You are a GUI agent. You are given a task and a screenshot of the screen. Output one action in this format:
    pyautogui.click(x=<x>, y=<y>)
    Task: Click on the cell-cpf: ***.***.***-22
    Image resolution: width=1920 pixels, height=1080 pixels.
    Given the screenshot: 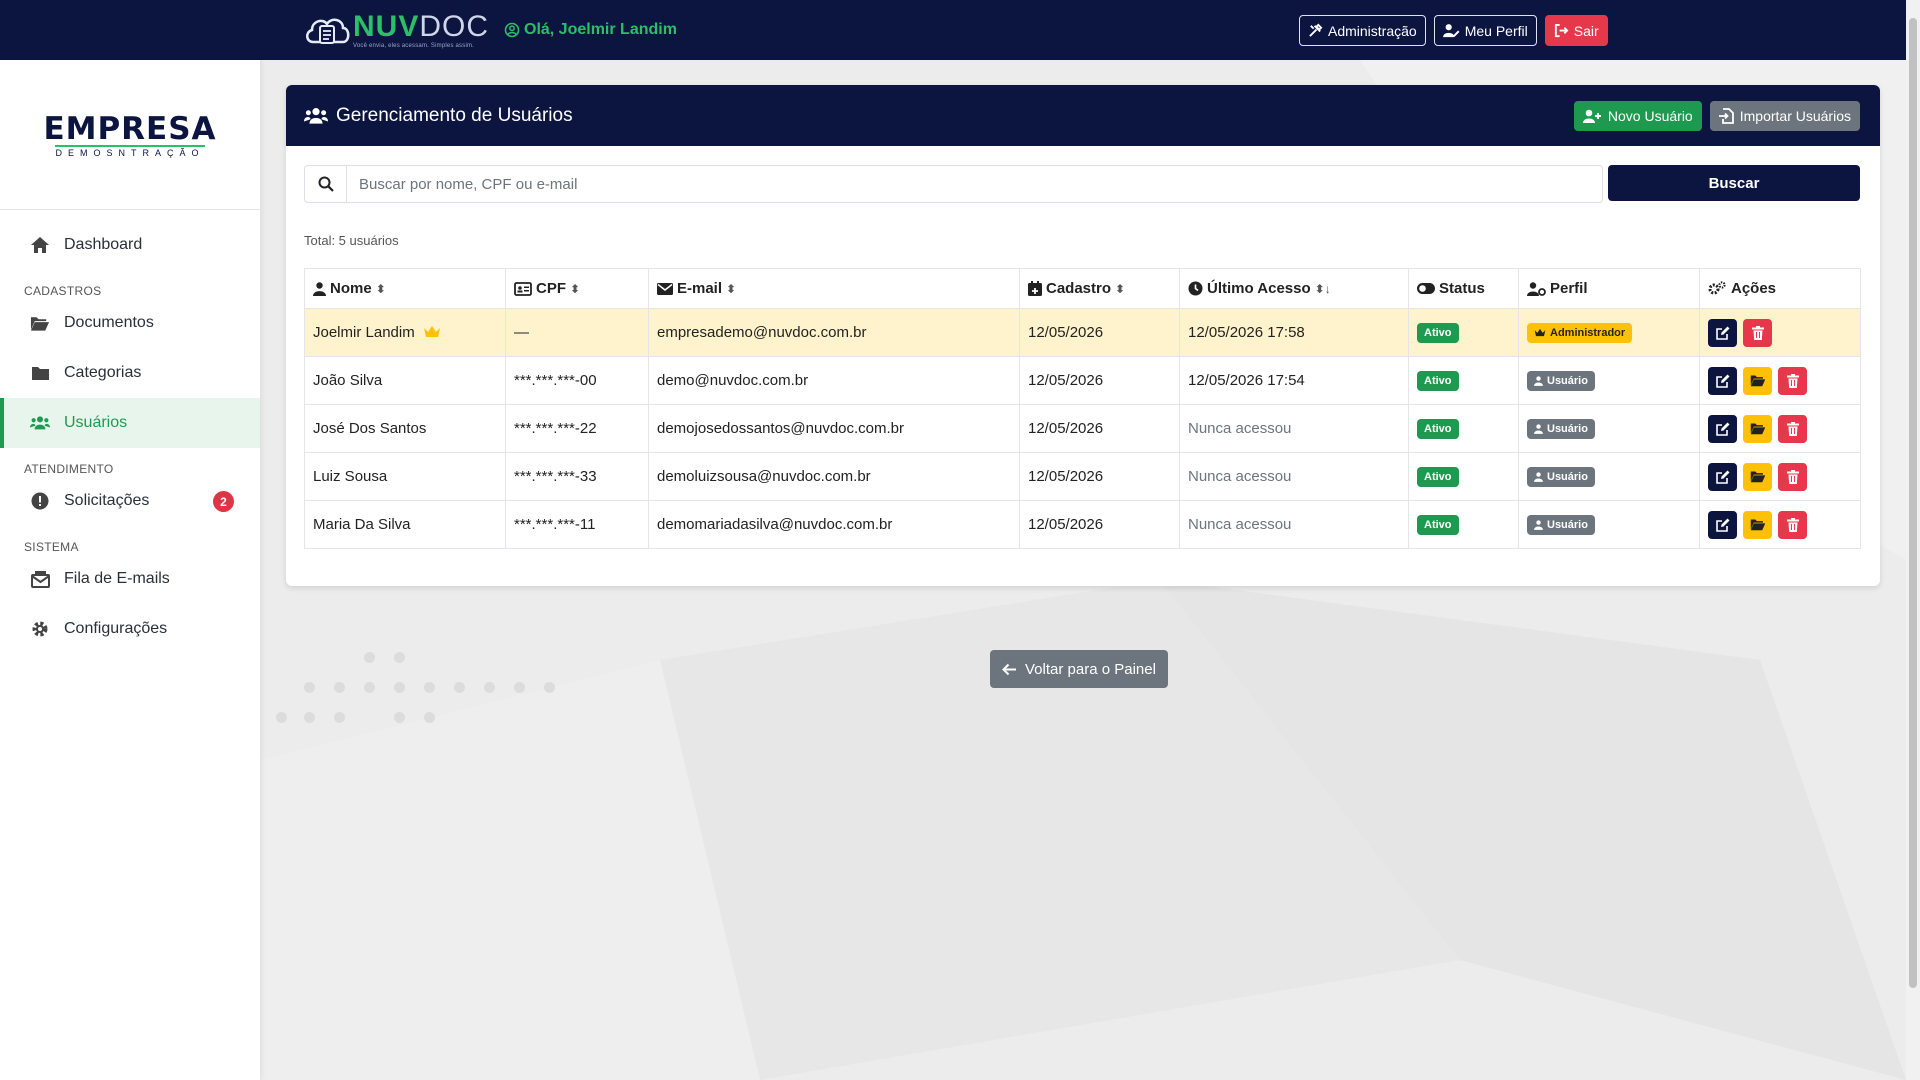 What is the action you would take?
    pyautogui.click(x=577, y=428)
    